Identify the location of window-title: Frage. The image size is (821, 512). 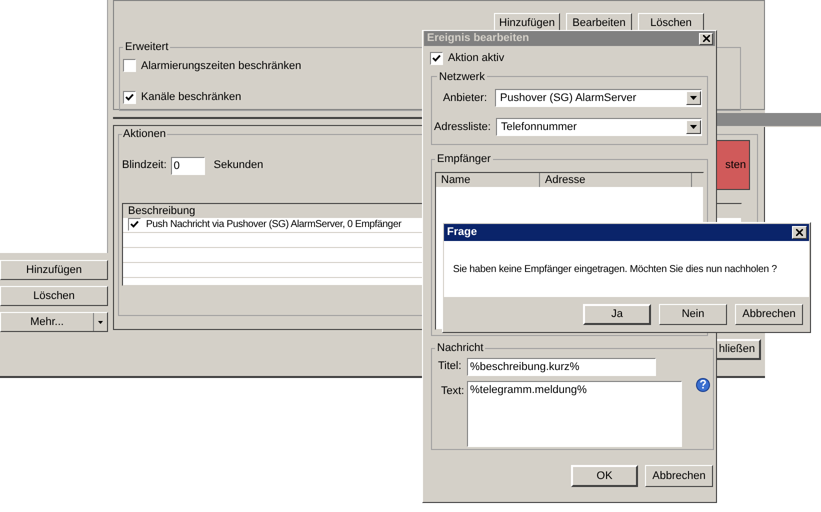
(462, 232).